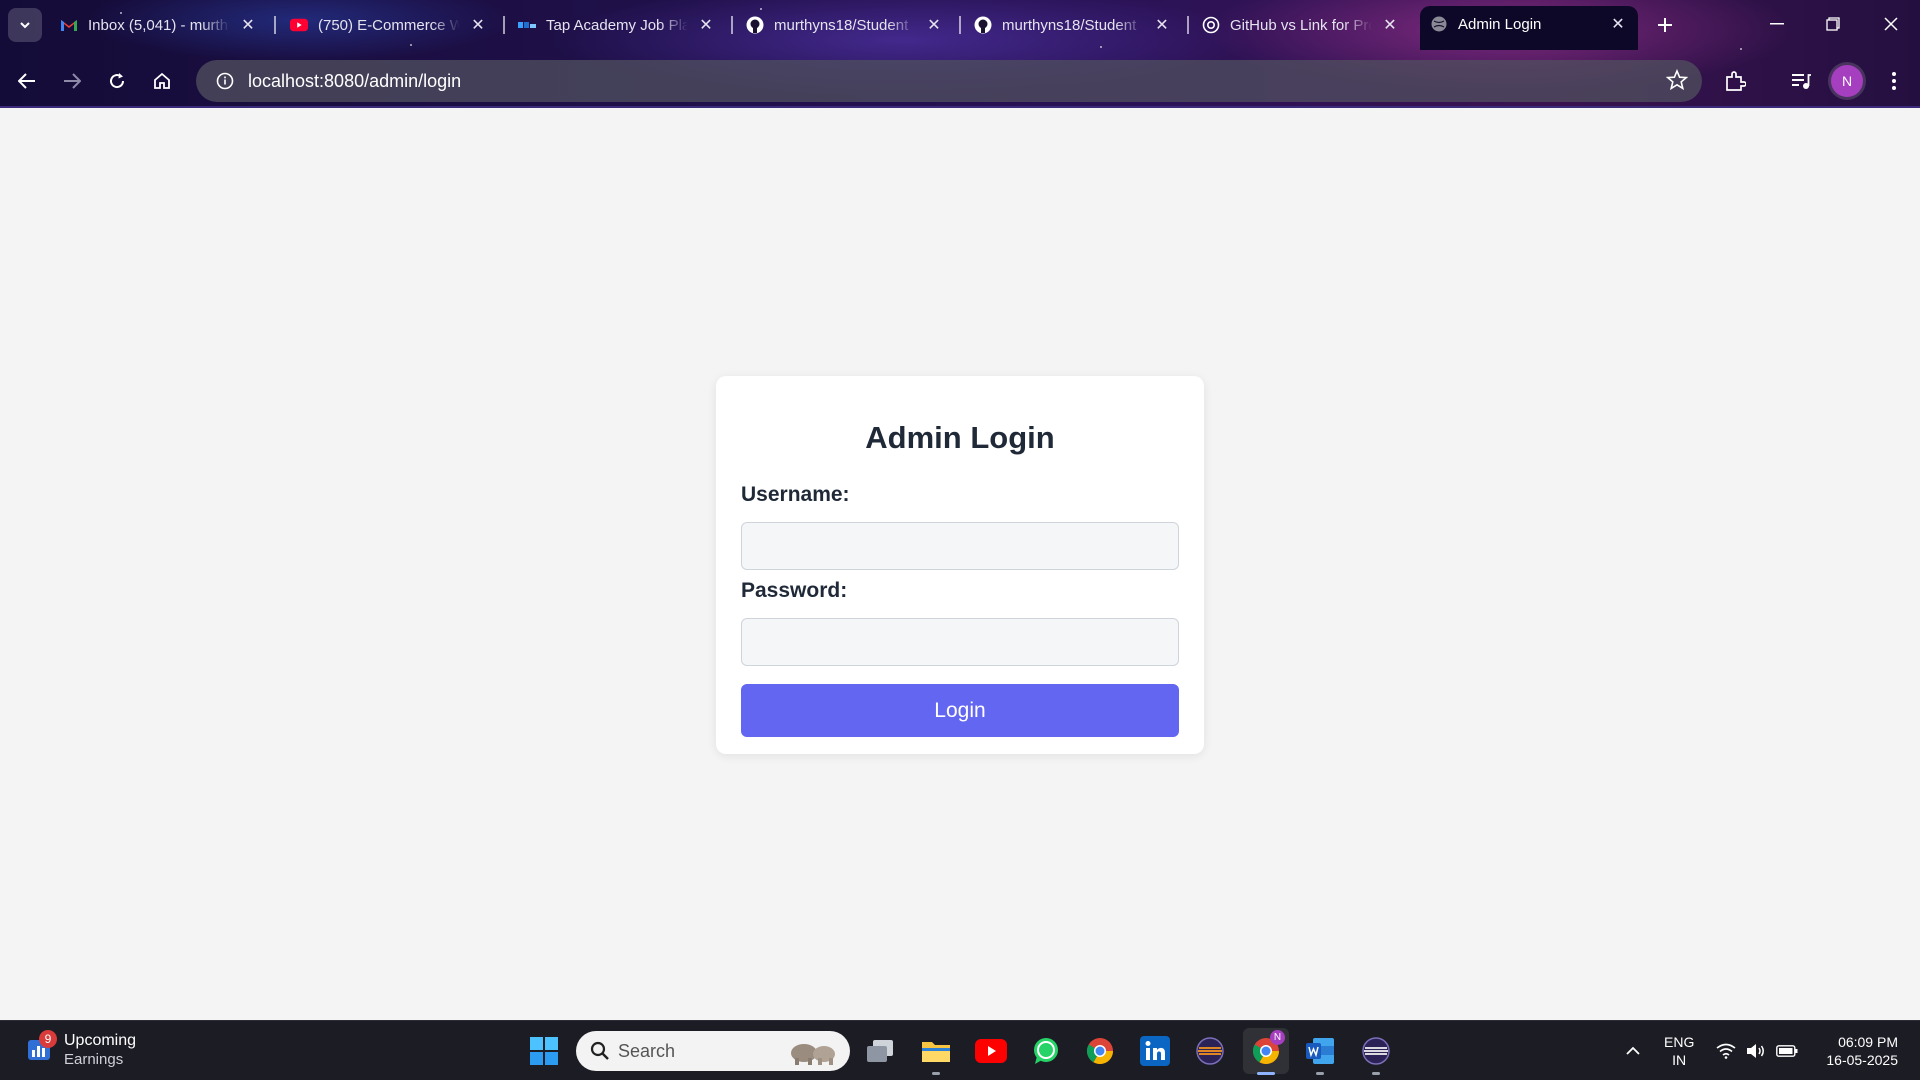 The width and height of the screenshot is (1920, 1080). What do you see at coordinates (1100, 1051) in the screenshot?
I see `chrome-button` at bounding box center [1100, 1051].